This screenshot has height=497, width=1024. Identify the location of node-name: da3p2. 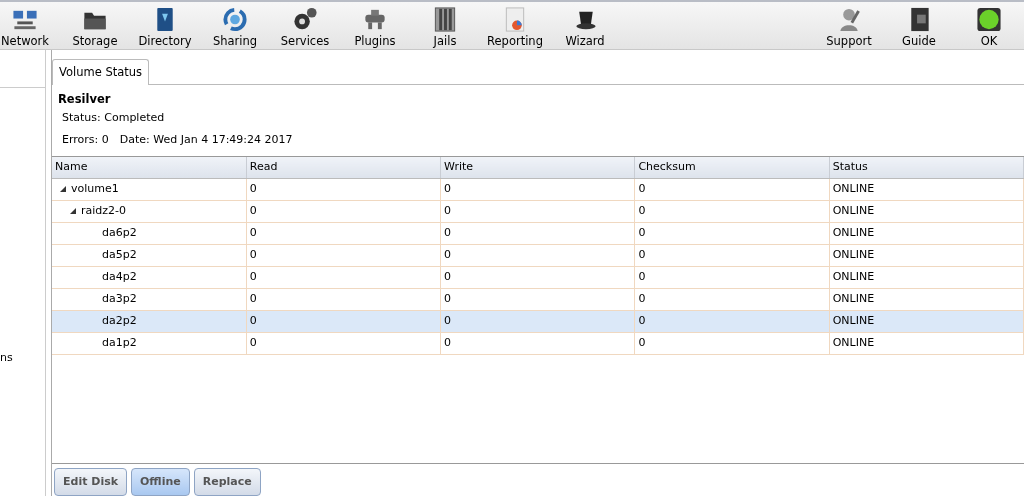
(119, 298).